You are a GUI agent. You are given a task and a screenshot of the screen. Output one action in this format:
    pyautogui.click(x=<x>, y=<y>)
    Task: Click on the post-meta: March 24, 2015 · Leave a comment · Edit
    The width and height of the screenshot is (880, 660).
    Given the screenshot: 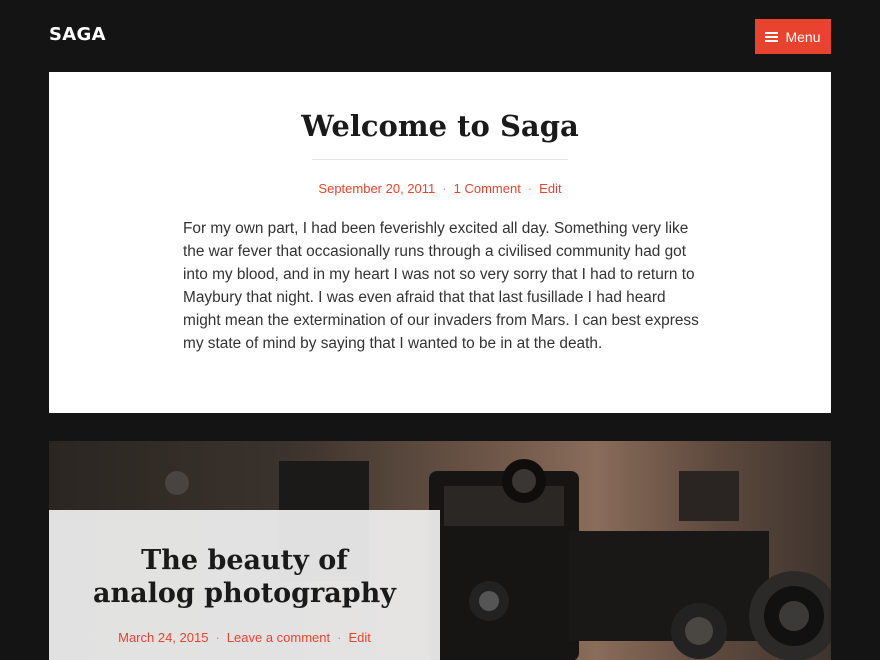 What is the action you would take?
    pyautogui.click(x=244, y=637)
    